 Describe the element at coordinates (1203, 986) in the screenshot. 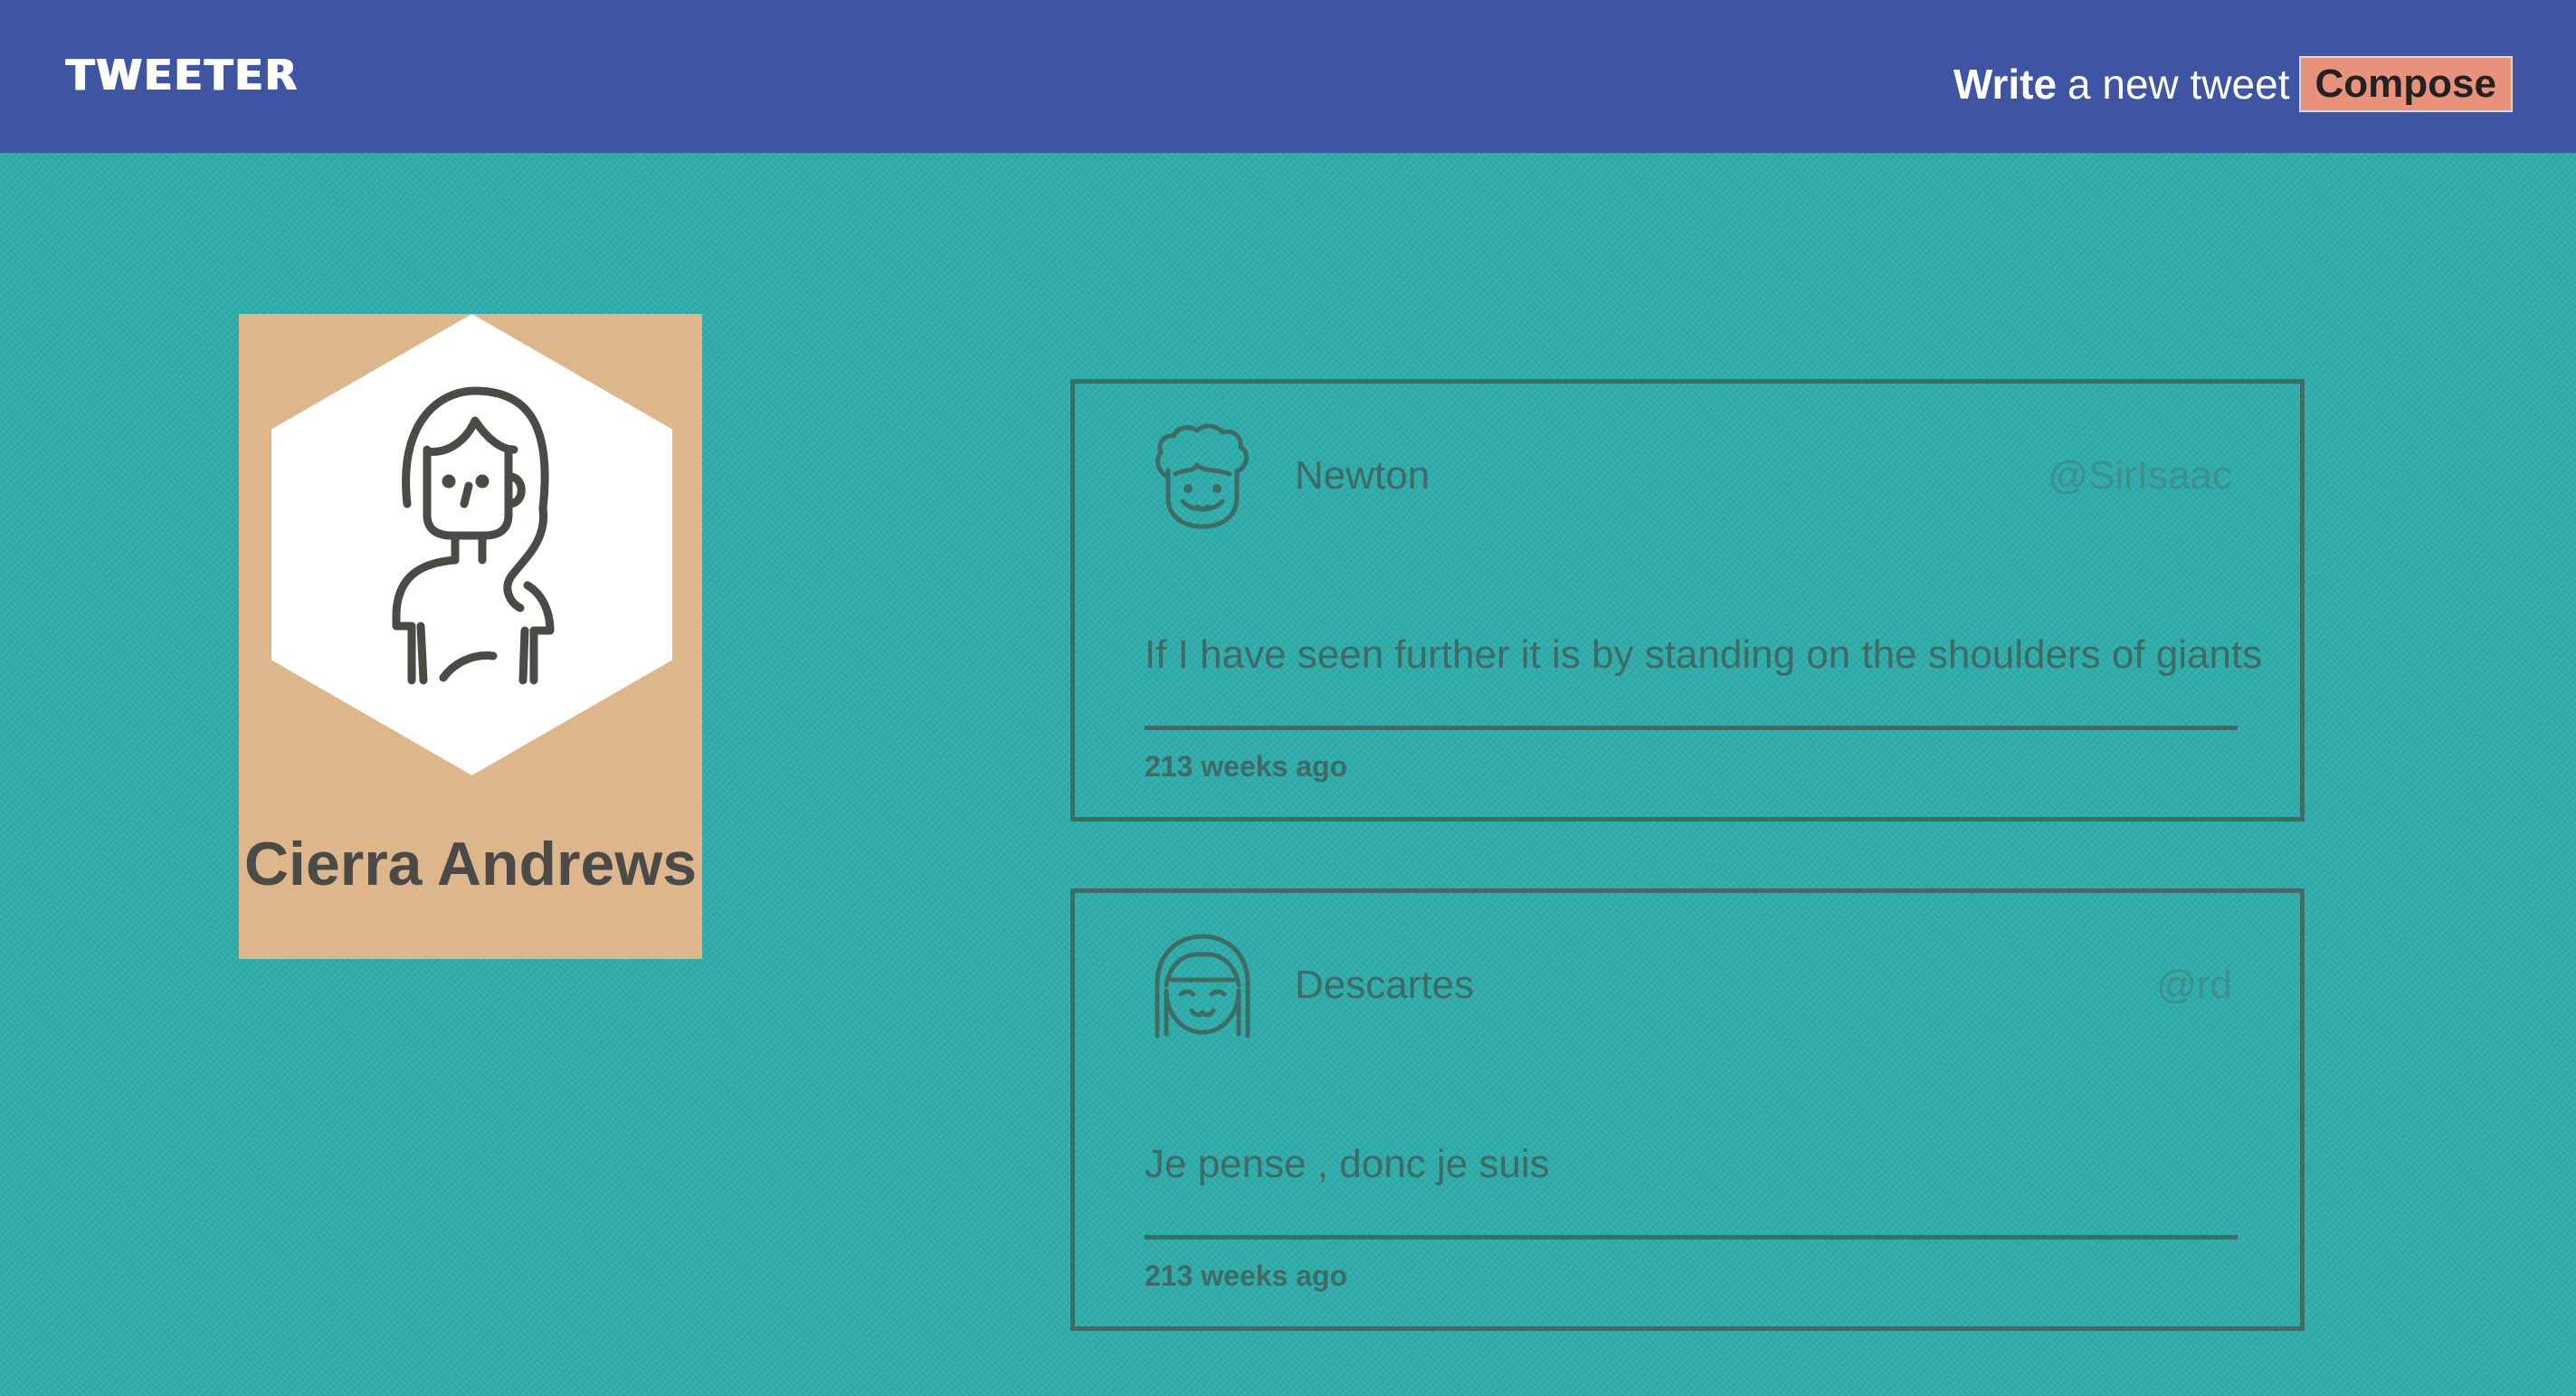

I see `bangs-face-avatar-icon` at that location.